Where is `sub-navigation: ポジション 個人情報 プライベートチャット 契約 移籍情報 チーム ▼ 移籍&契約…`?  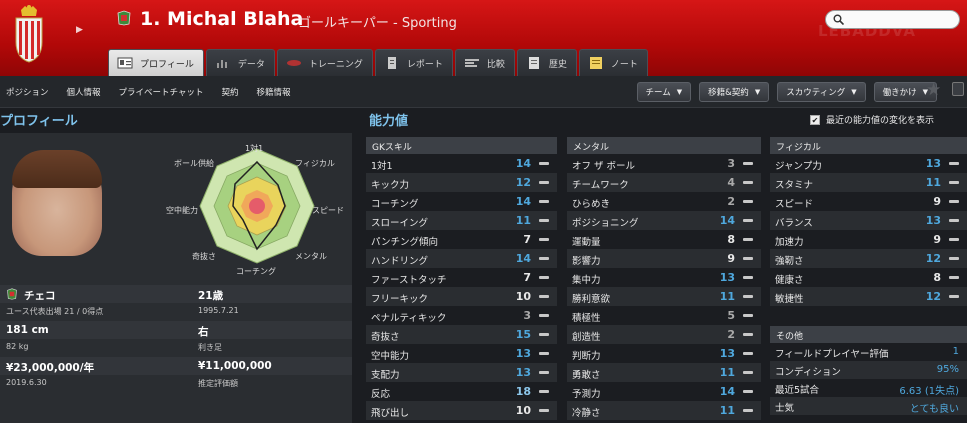
sub-navigation: ポジション 個人情報 プライベートチャット 契約 移籍情報 チーム ▼ 移籍&契約… is located at coordinates (483, 92).